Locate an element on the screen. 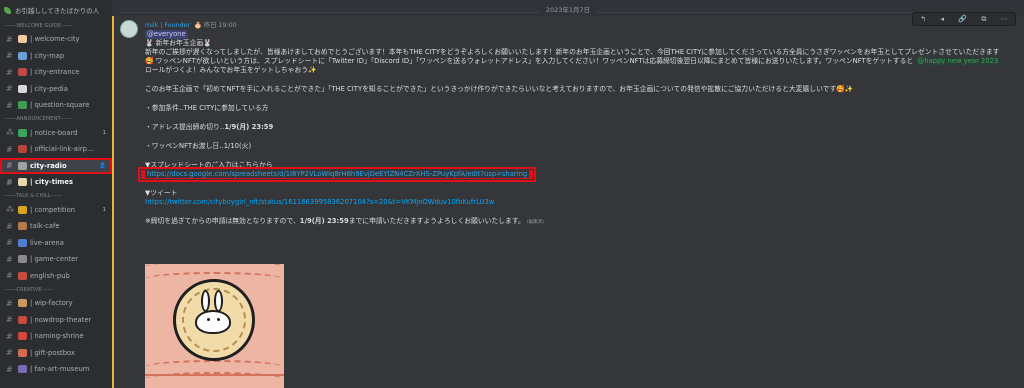 Image resolution: width=1024 pixels, height=388 pixels. channel-item: # | nowdrop-theater is located at coordinates (56, 320).